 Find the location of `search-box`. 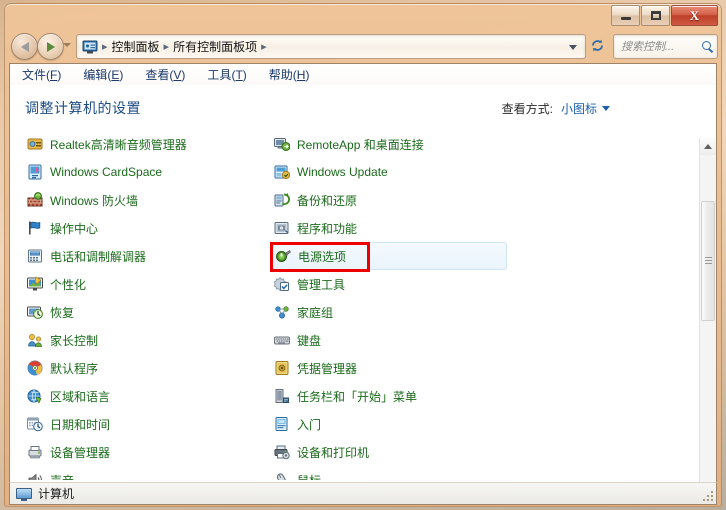

search-box is located at coordinates (665, 46).